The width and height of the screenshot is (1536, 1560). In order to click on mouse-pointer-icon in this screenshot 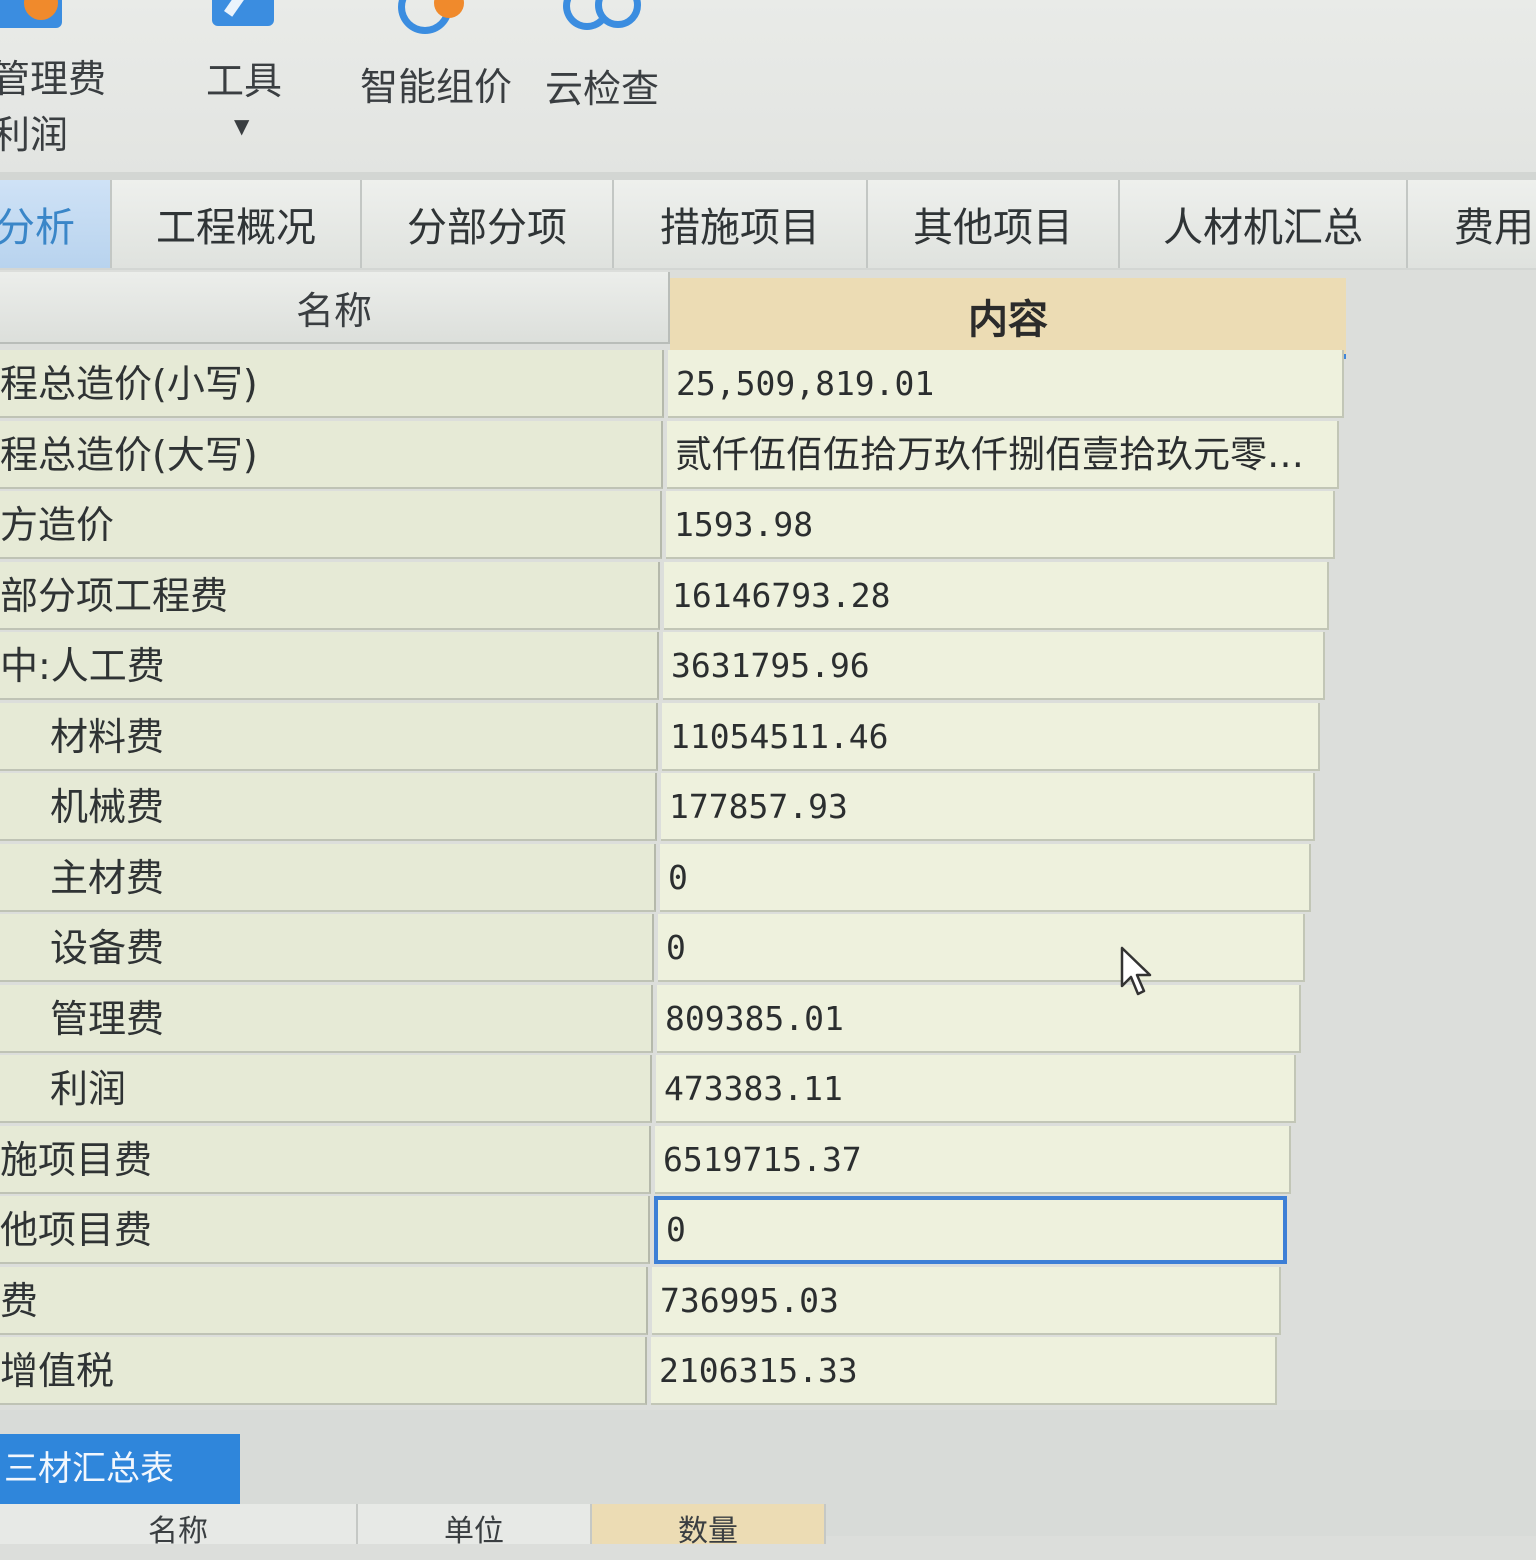, I will do `click(1136, 971)`.